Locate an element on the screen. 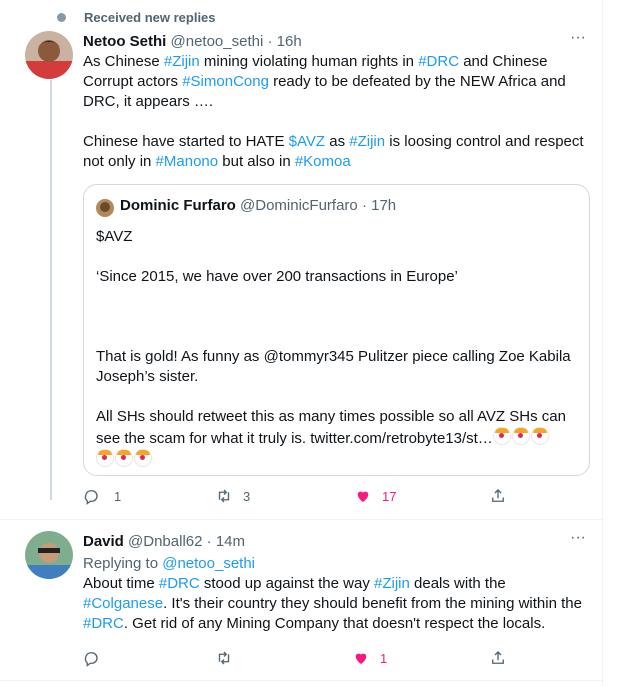  like-count: 17 is located at coordinates (389, 496).